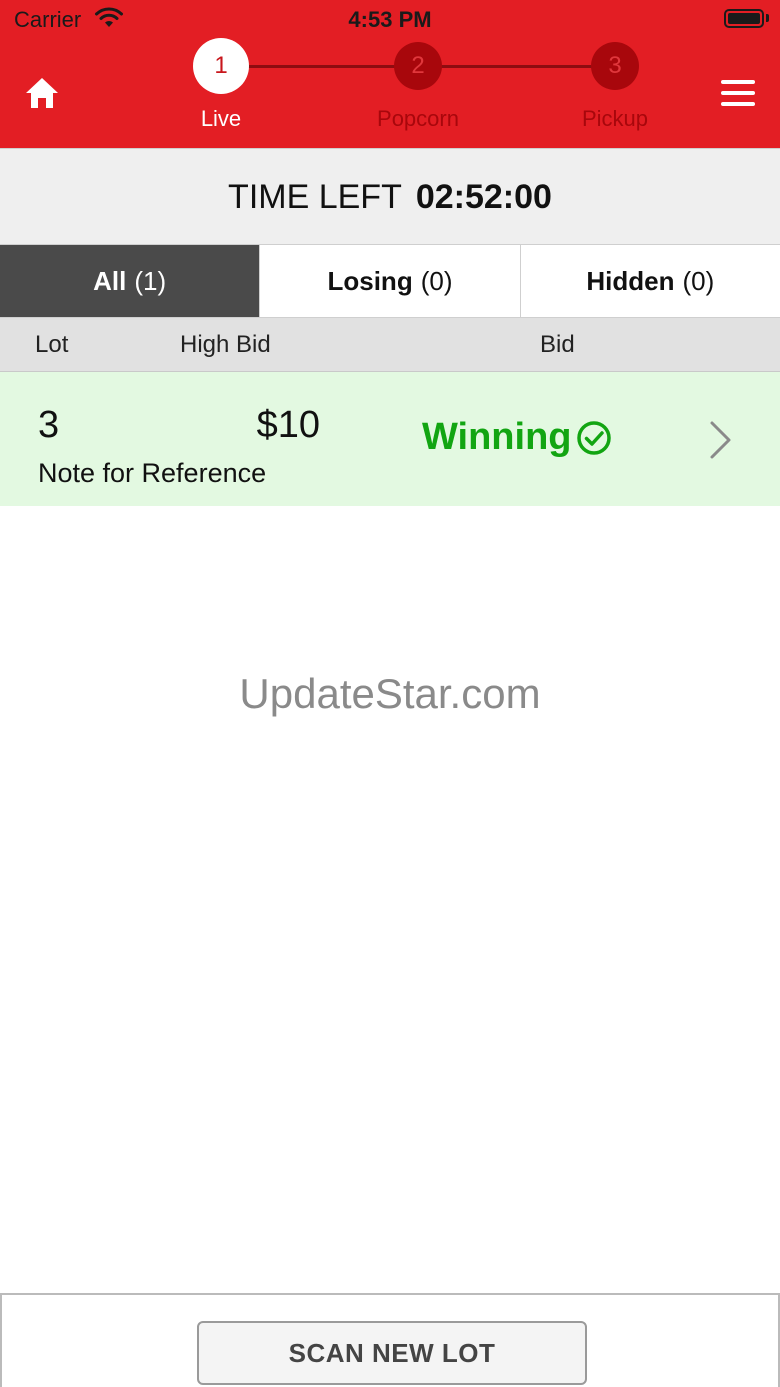 The height and width of the screenshot is (1387, 780). Describe the element at coordinates (52, 344) in the screenshot. I see `column-lot: Lot` at that location.